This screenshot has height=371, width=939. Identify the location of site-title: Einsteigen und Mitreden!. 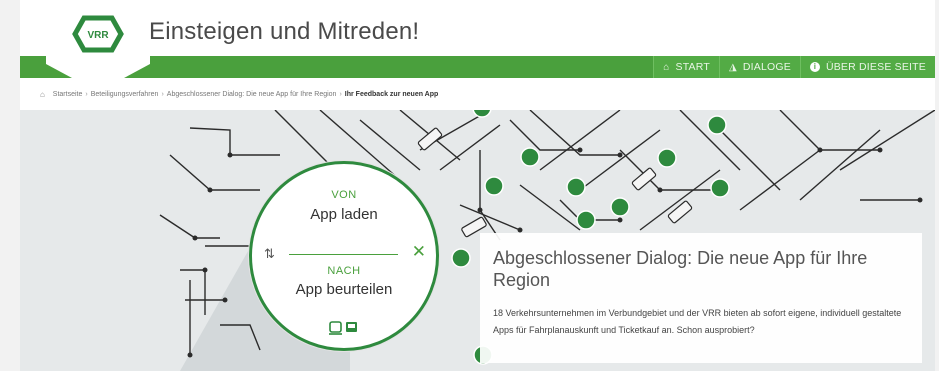
(284, 31).